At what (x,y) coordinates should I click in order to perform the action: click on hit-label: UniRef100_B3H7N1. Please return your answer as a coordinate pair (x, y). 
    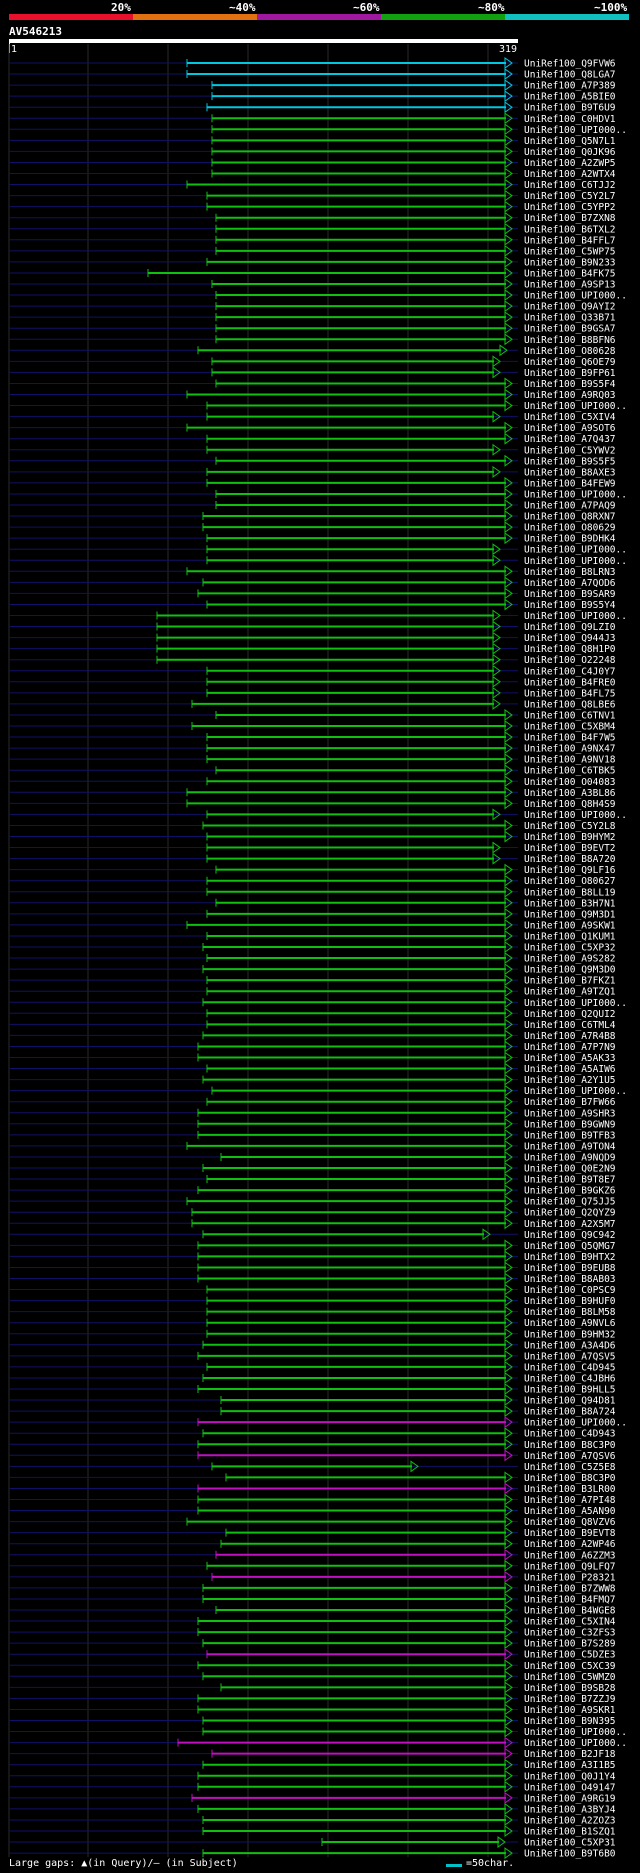
    Looking at the image, I should click on (570, 903).